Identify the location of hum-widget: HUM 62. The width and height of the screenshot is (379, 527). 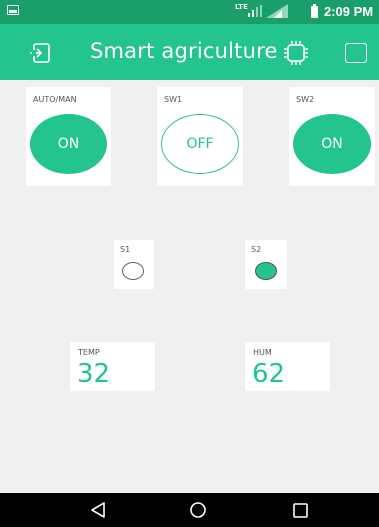
(287, 366).